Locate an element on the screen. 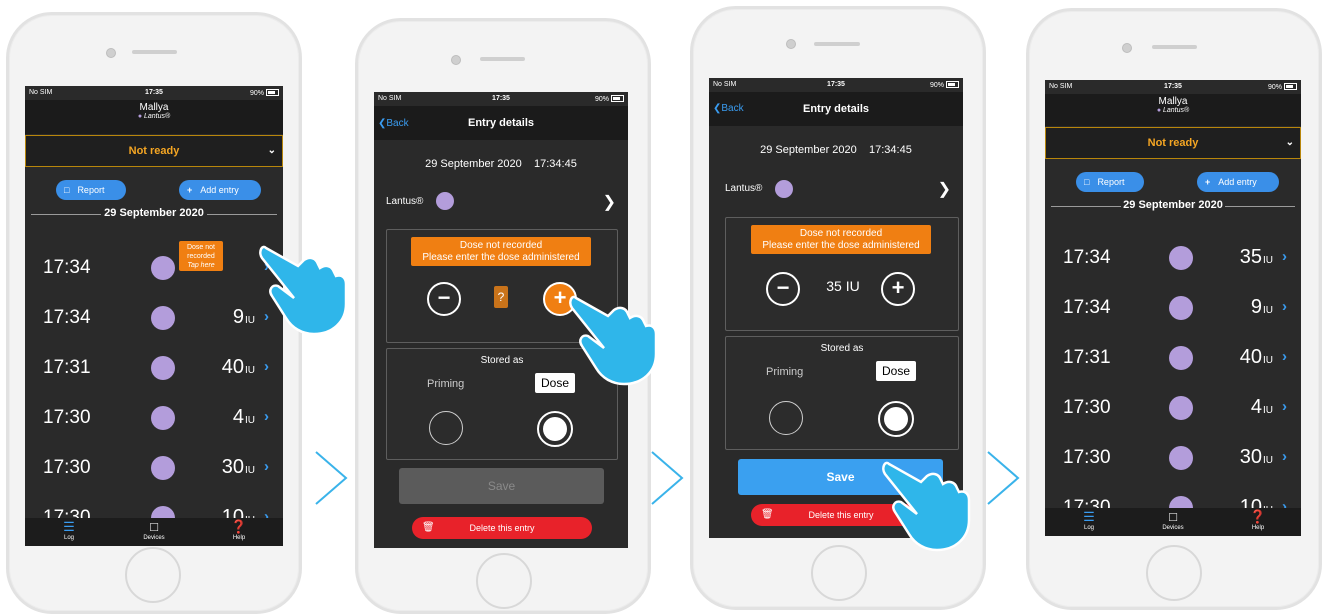 This screenshot has width=1322, height=614. increase-dose-button: + is located at coordinates (898, 289).